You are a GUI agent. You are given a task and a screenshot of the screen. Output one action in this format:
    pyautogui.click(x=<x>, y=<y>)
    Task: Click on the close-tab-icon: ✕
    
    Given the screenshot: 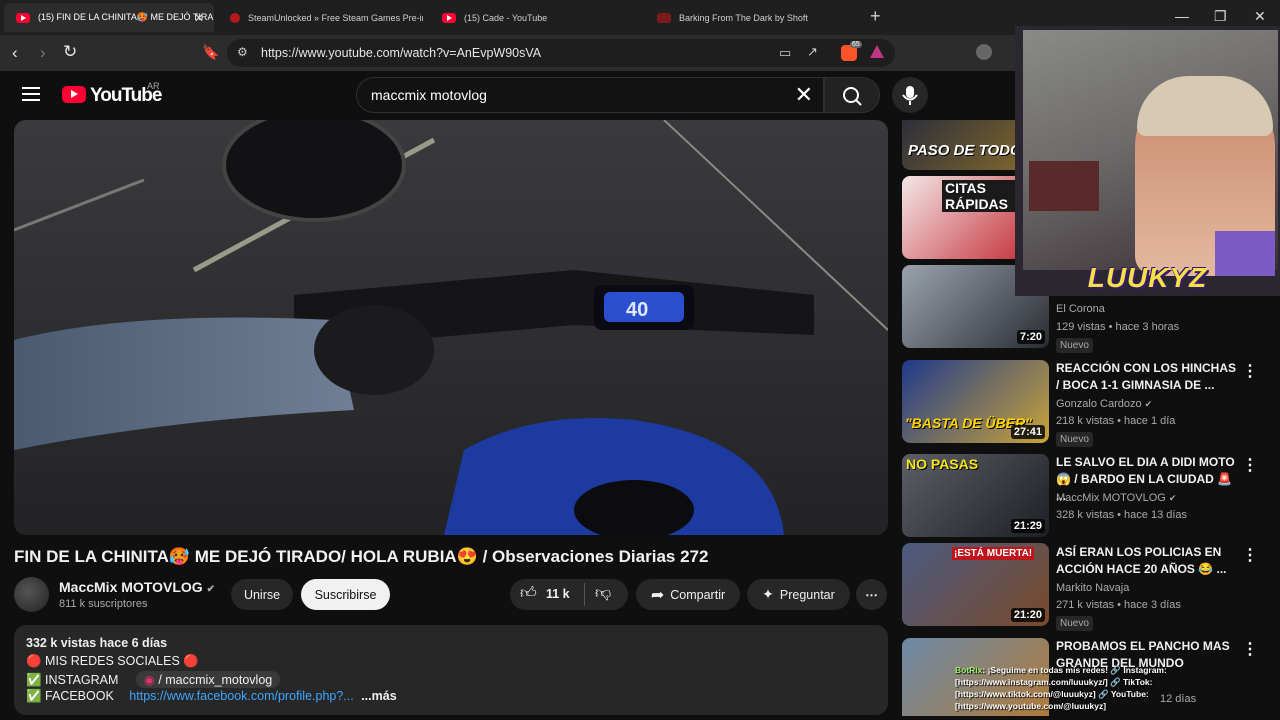 What is the action you would take?
    pyautogui.click(x=199, y=18)
    